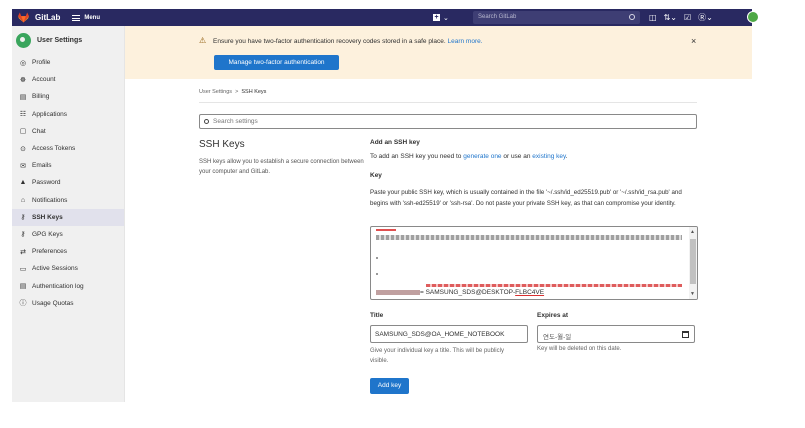 The width and height of the screenshot is (805, 428). Describe the element at coordinates (23, 80) in the screenshot. I see `account-icon: ☸` at that location.